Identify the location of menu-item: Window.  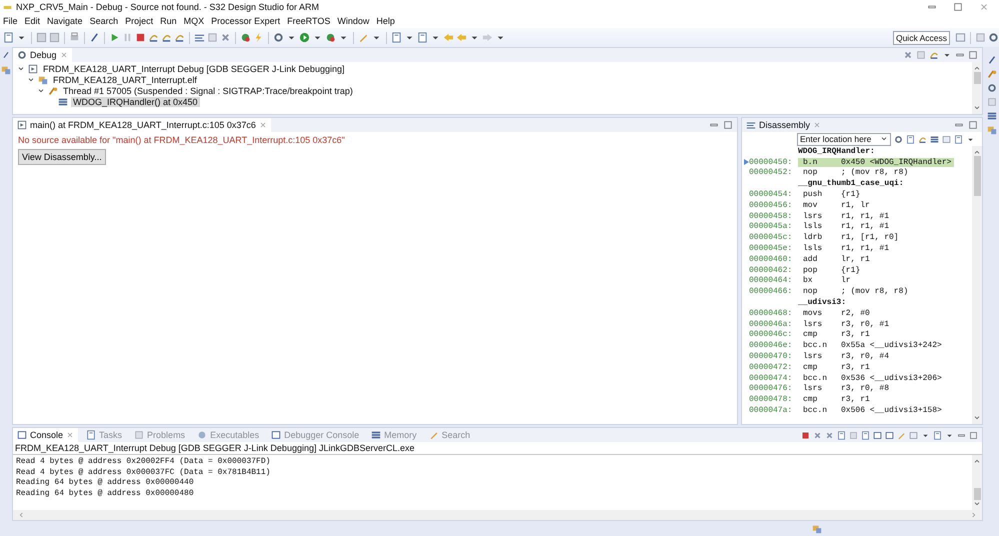
(353, 21).